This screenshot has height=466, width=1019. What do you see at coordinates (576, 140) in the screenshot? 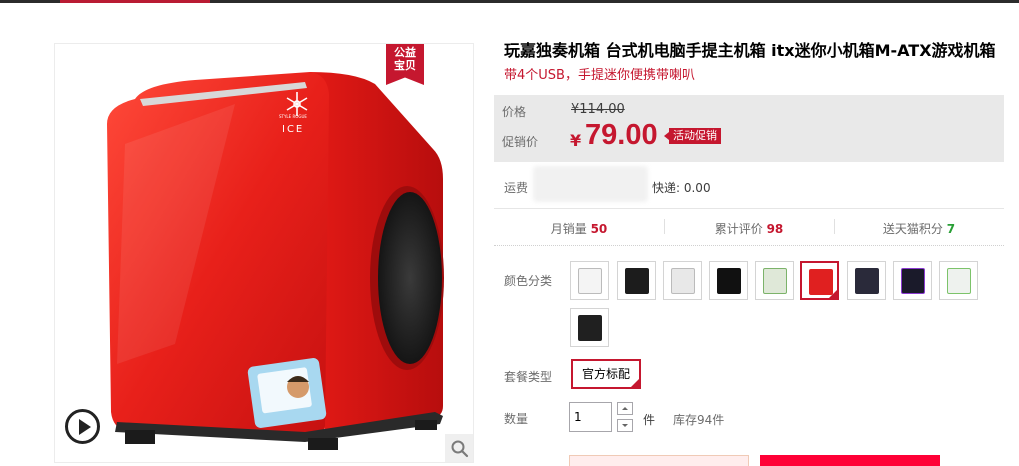
I see `currency-symbol: ¥` at bounding box center [576, 140].